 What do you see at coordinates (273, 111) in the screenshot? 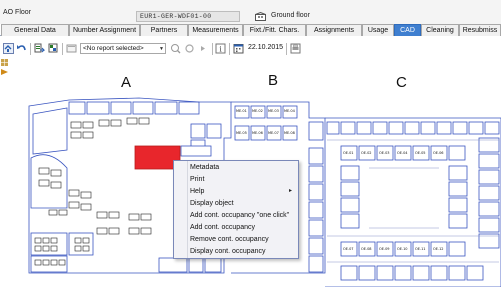
I see `room-label: ME.03` at bounding box center [273, 111].